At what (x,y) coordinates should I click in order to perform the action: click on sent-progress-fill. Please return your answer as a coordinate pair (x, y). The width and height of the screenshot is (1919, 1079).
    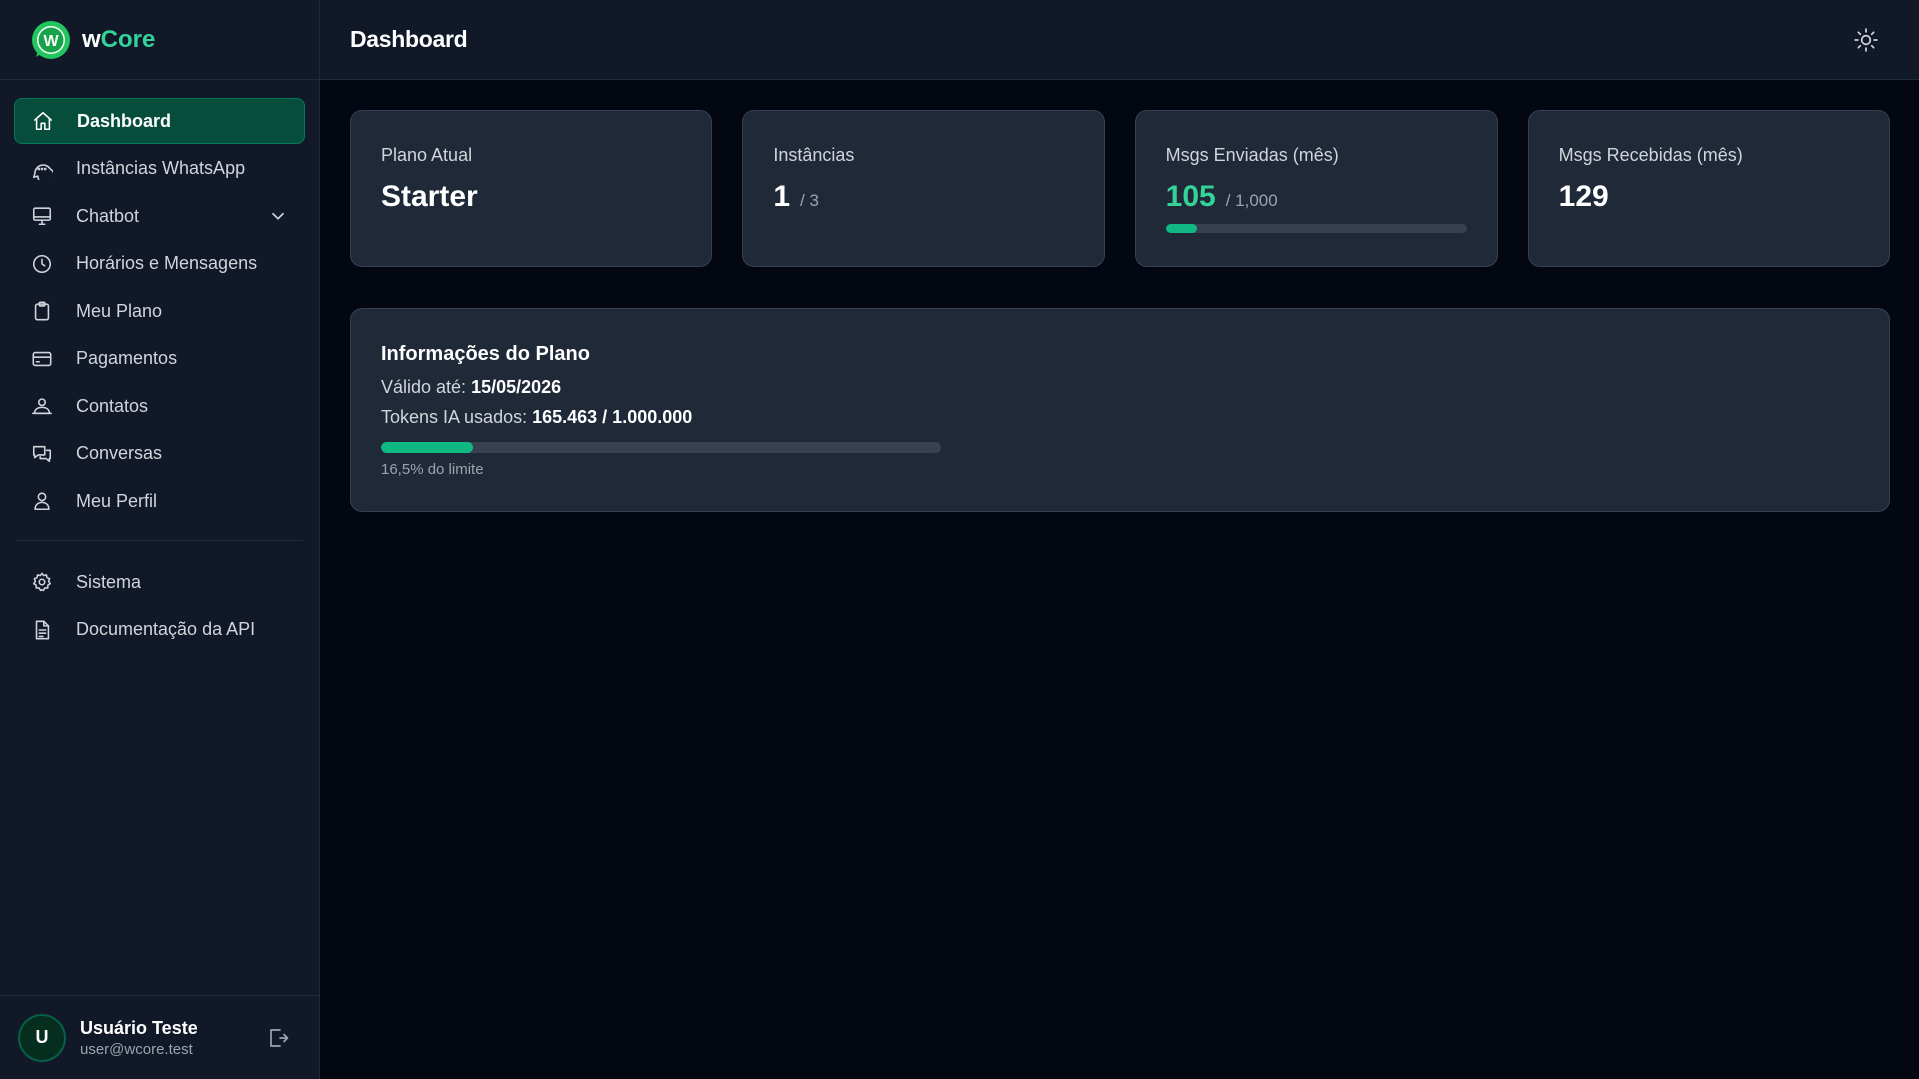
    Looking at the image, I should click on (1181, 228).